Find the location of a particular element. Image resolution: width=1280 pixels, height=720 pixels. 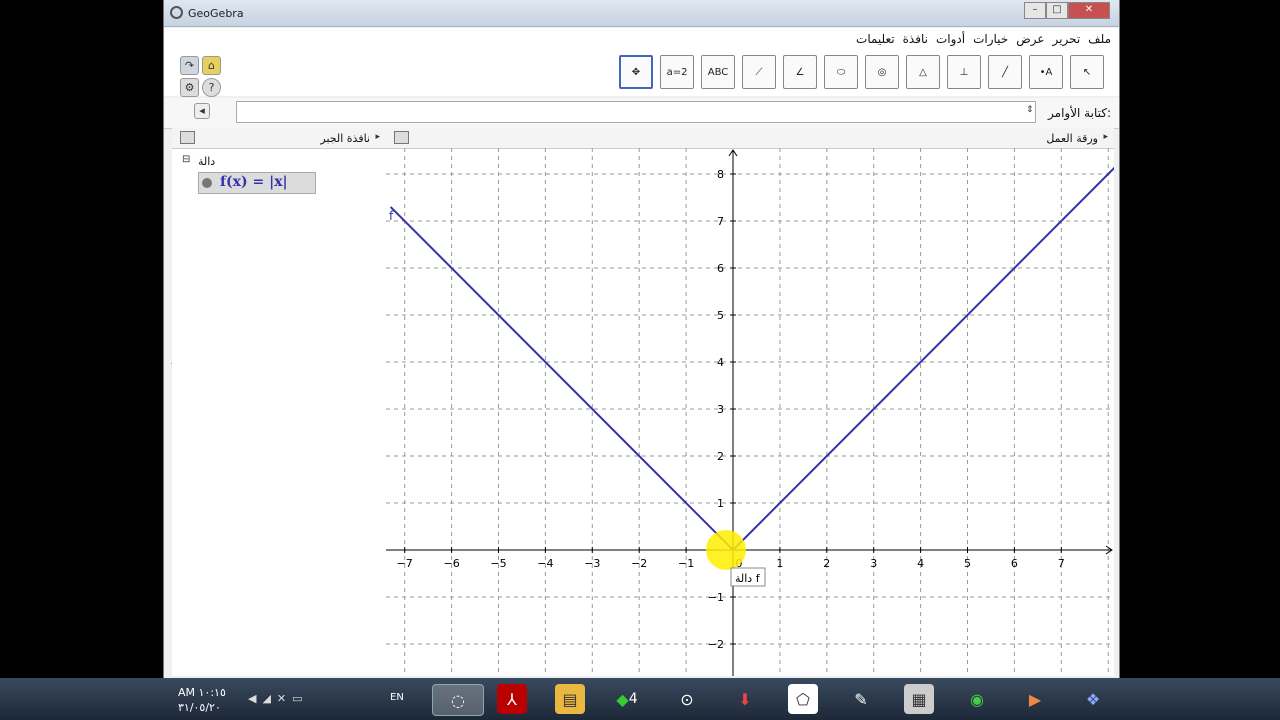

menu-window: نافذة is located at coordinates (915, 39).